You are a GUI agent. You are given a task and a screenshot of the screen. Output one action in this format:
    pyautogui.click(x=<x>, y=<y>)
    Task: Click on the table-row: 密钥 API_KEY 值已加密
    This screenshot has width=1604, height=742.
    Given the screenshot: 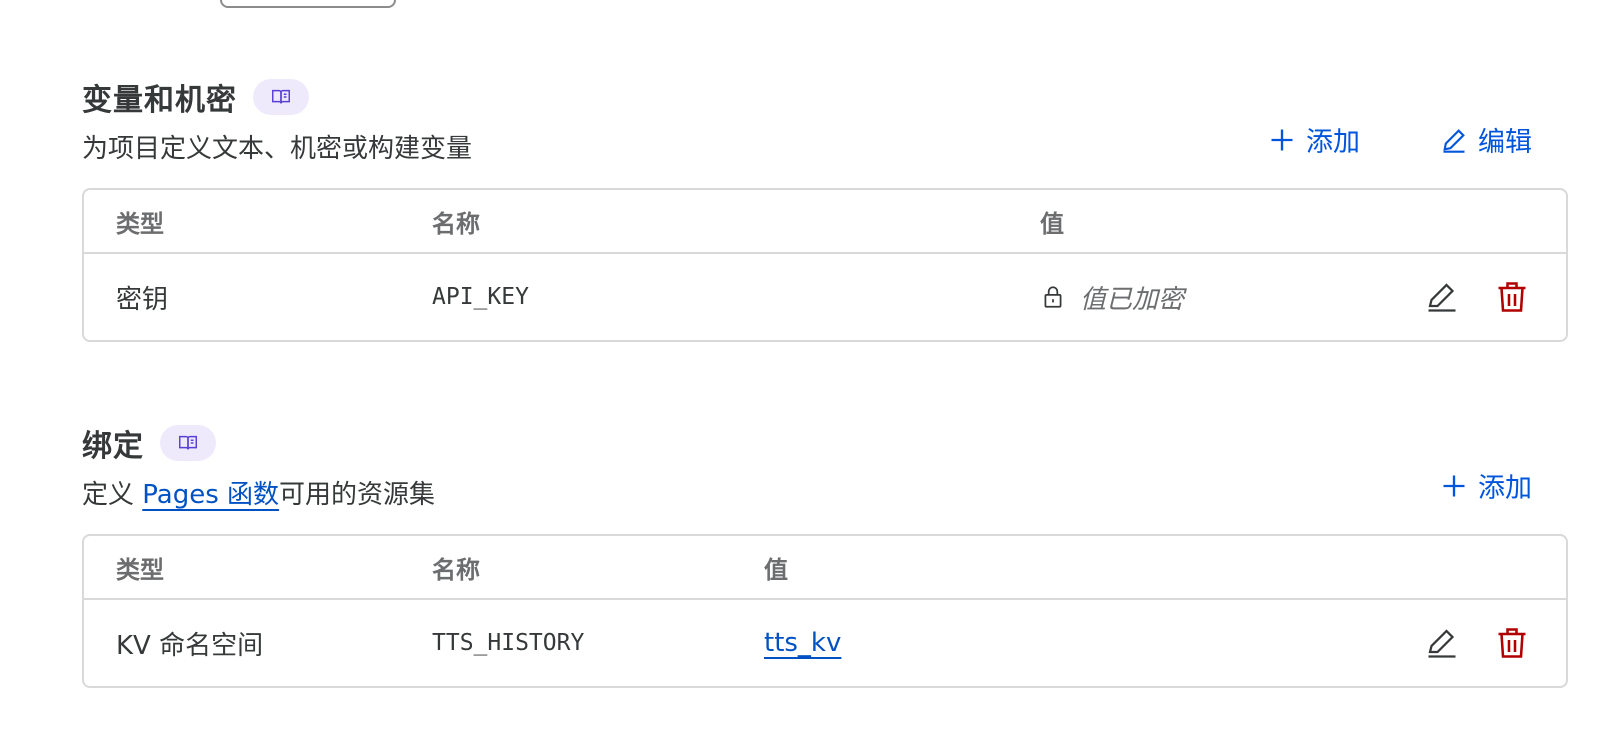 What is the action you would take?
    pyautogui.click(x=825, y=297)
    